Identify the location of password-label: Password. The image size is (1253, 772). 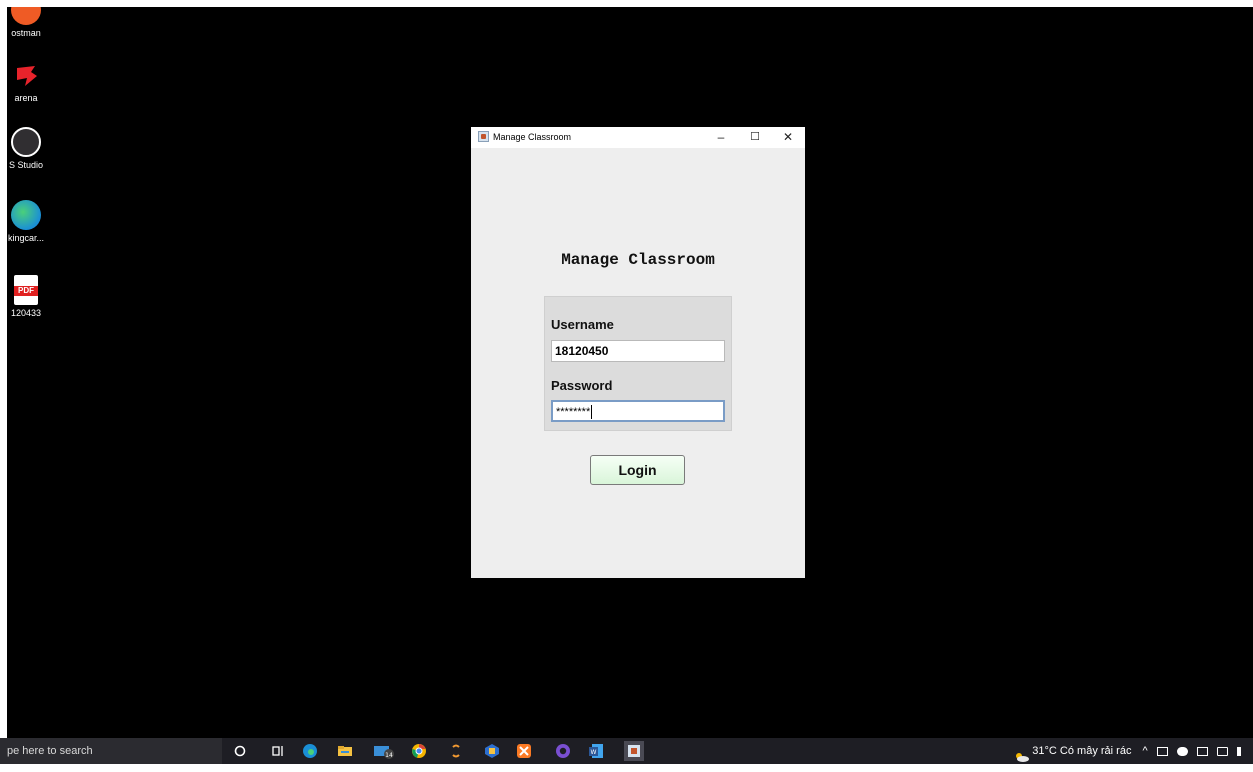
(582, 385).